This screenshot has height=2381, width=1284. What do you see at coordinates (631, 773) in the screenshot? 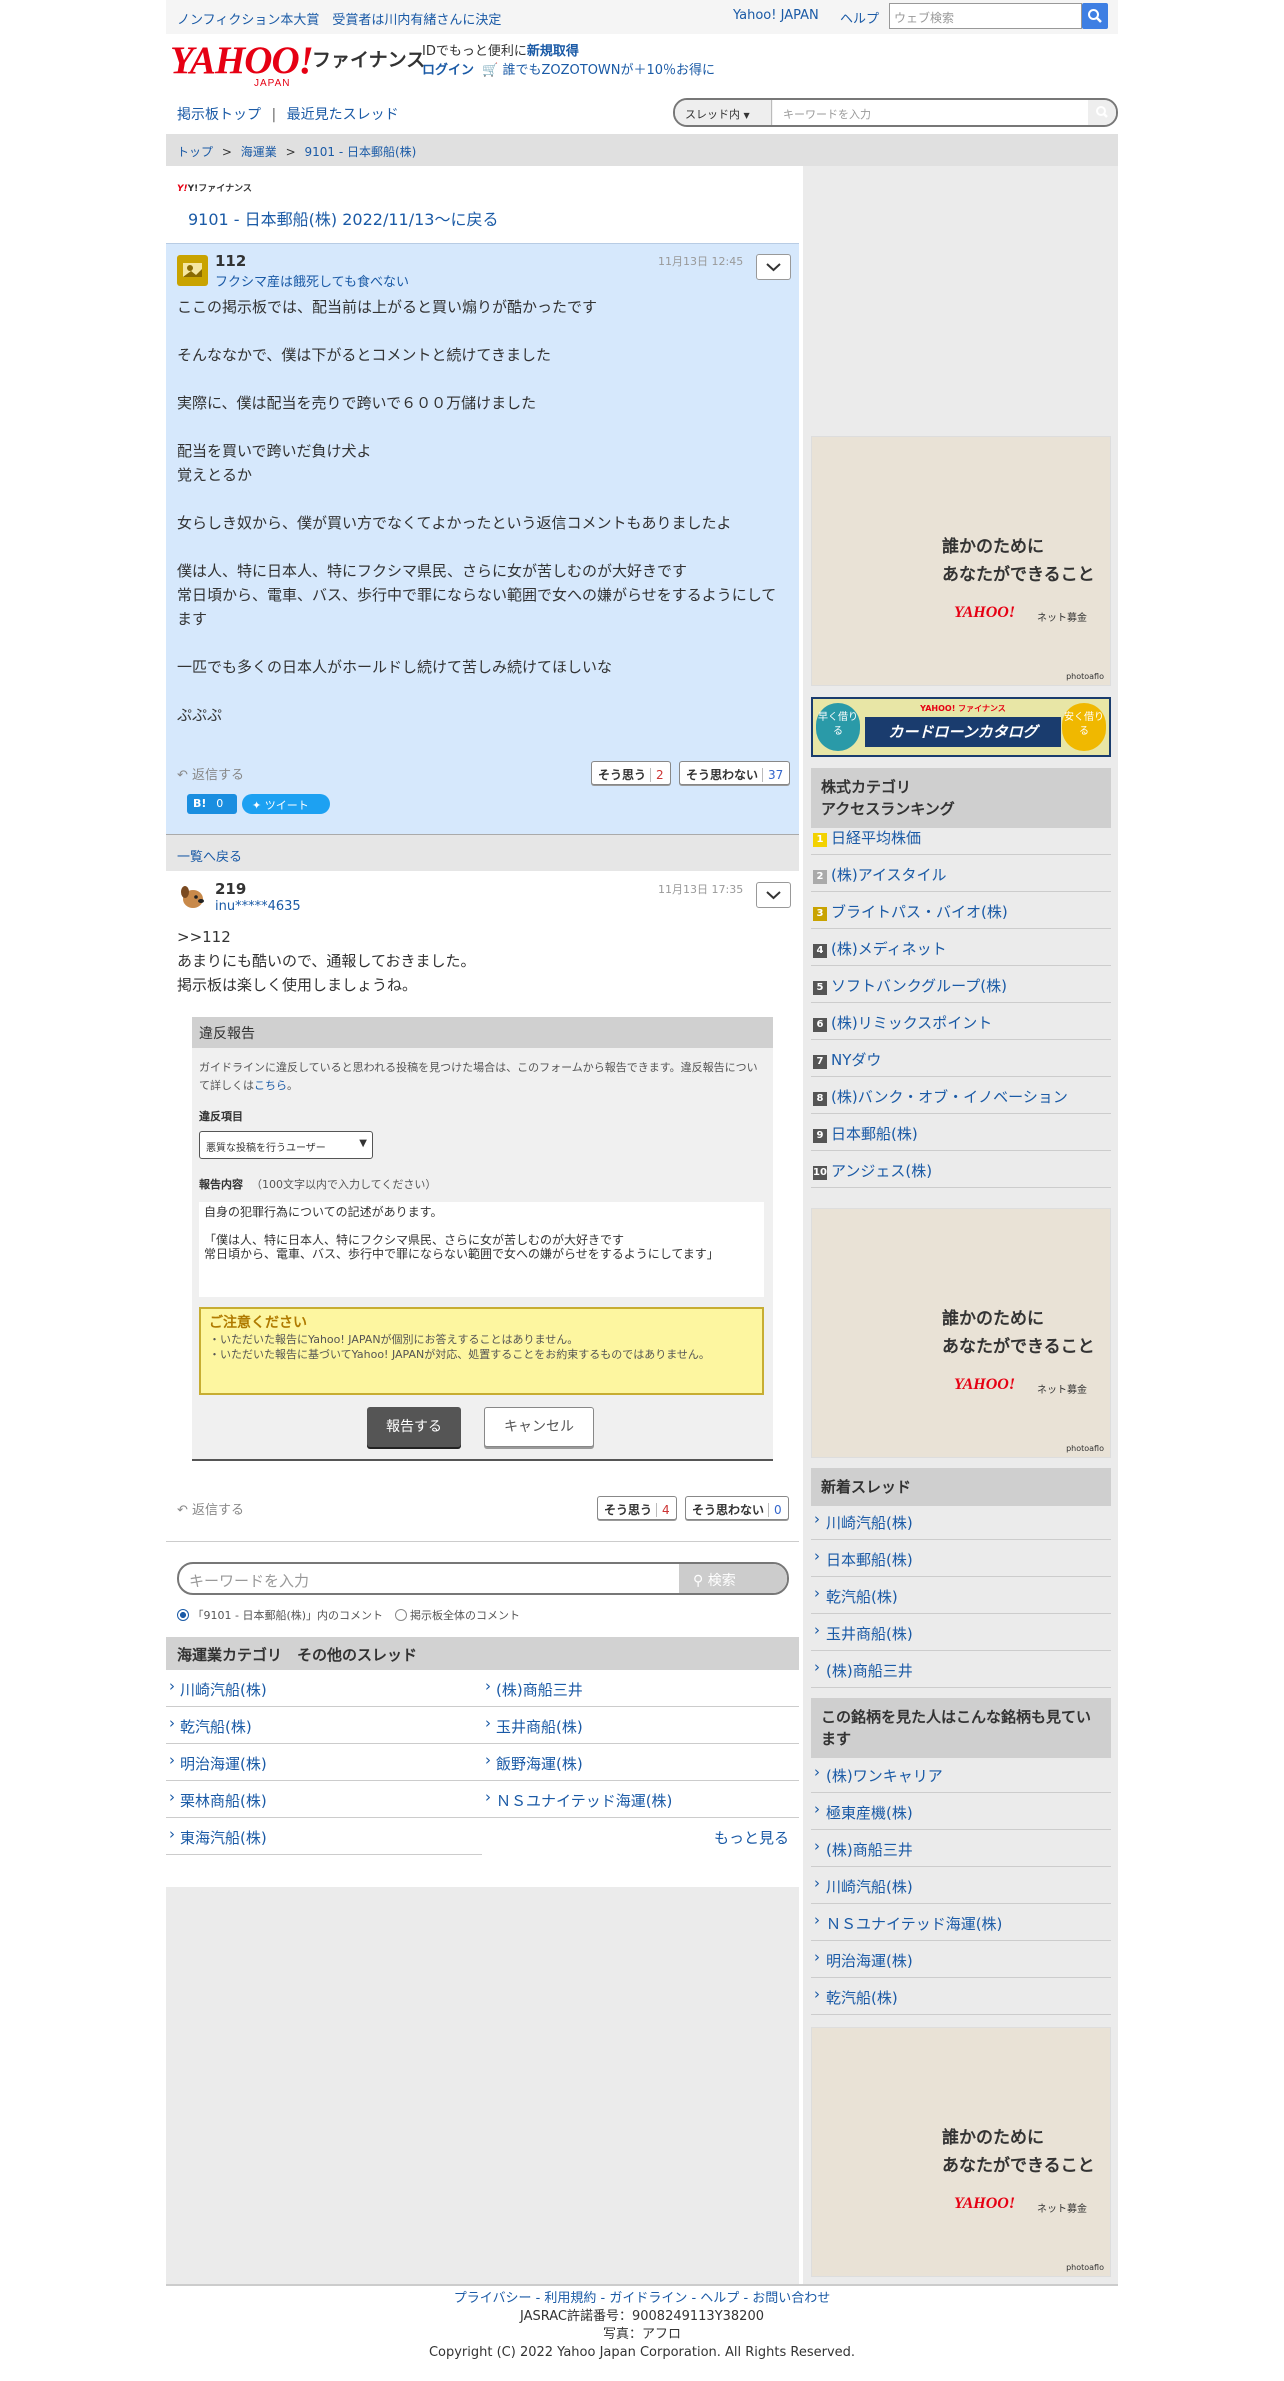
I see `agree-button: そう思う 2` at bounding box center [631, 773].